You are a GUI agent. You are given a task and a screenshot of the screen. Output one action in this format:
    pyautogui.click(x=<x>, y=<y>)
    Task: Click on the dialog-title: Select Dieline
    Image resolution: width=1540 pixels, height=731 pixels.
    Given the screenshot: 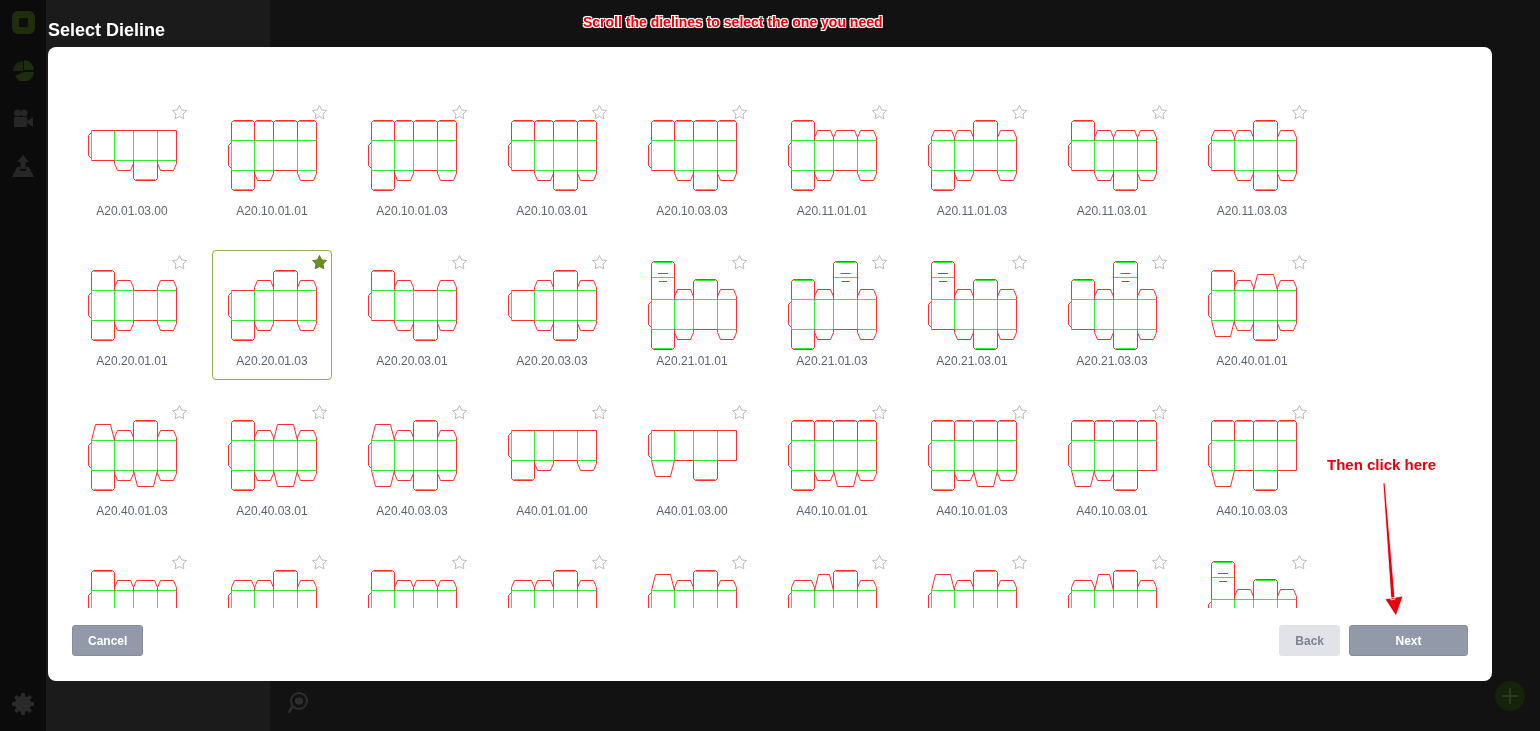 What is the action you would take?
    pyautogui.click(x=107, y=30)
    